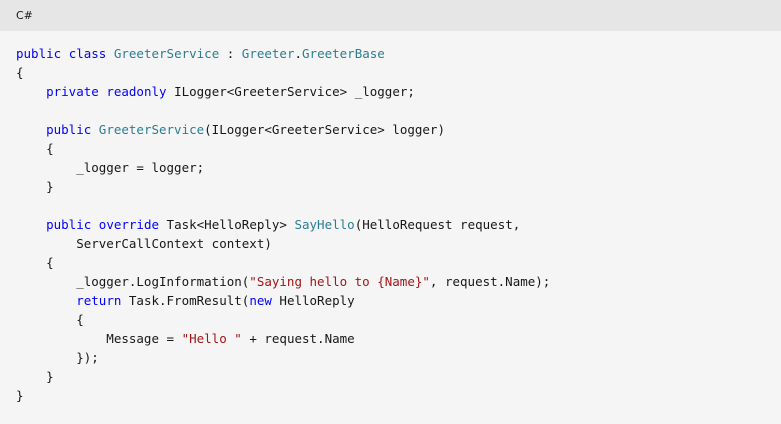 The width and height of the screenshot is (781, 424). What do you see at coordinates (390, 338) in the screenshot?
I see `code-line: Message = "Hello " + request.Name` at bounding box center [390, 338].